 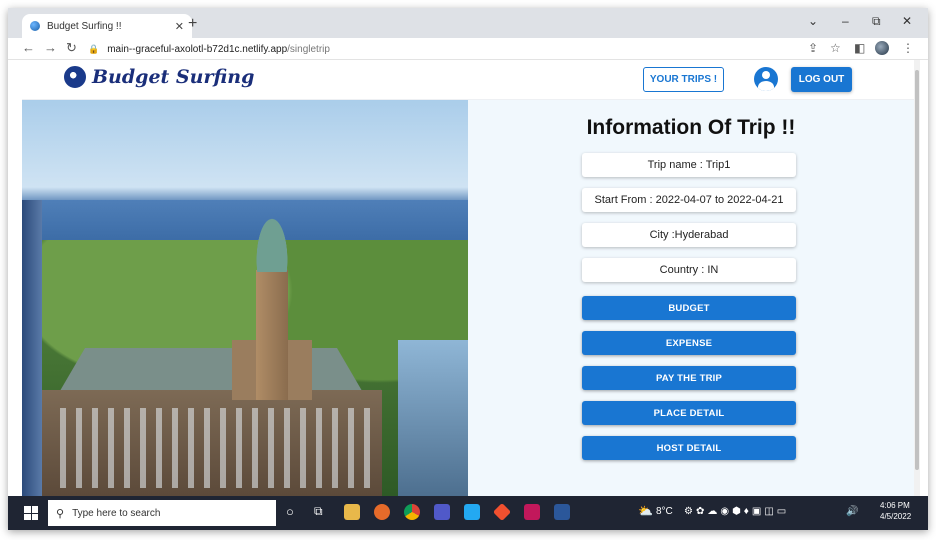 I want to click on page-title: Information Of Trip !!, so click(x=691, y=127).